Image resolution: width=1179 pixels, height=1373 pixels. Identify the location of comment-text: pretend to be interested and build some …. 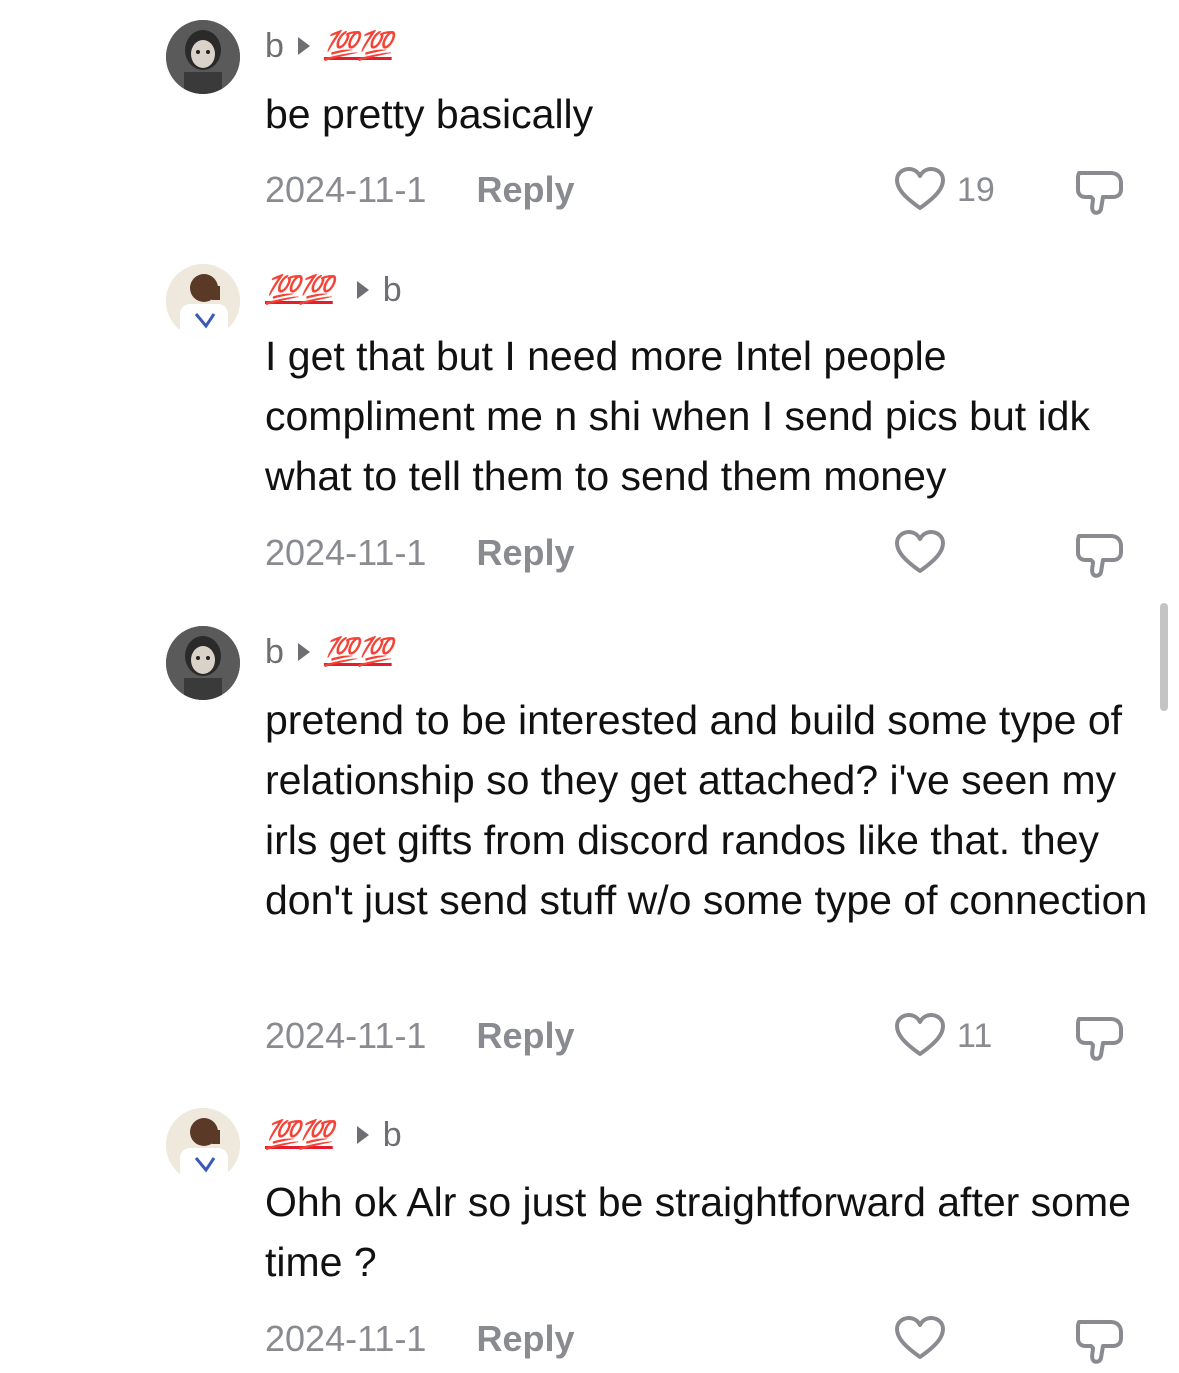
(706, 810).